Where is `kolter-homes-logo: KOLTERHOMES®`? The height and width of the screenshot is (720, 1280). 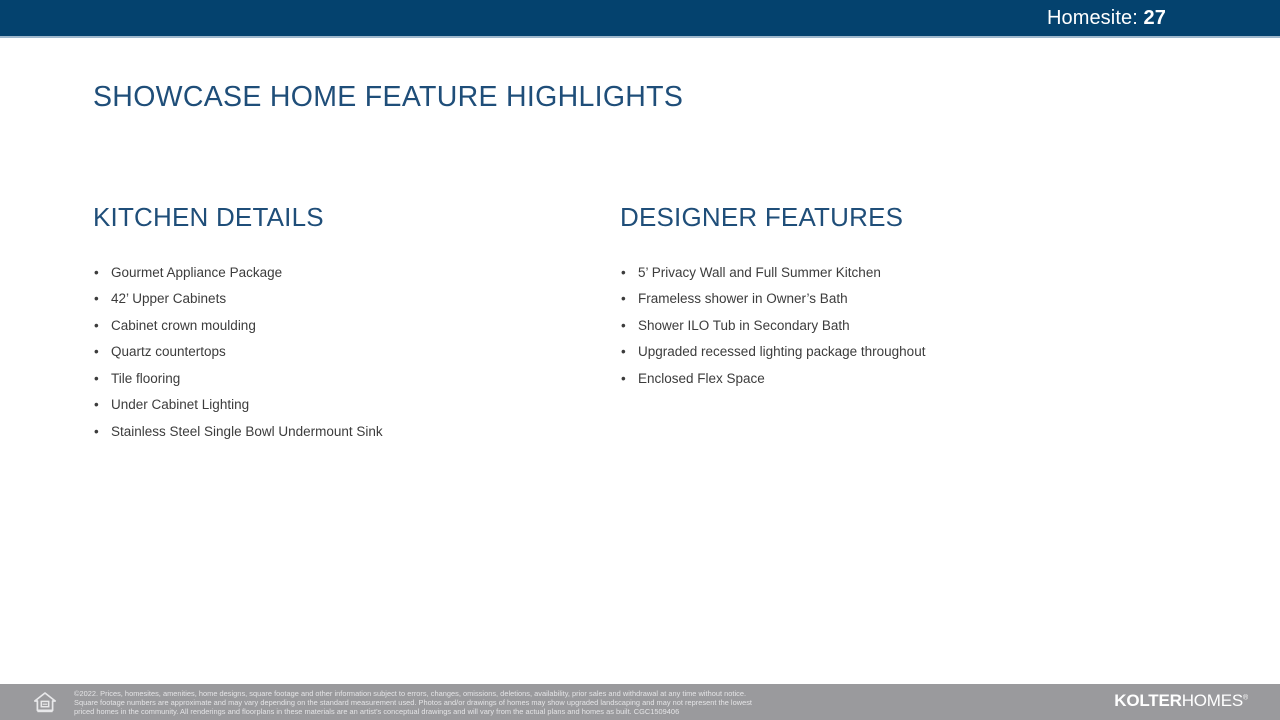 kolter-homes-logo: KOLTERHOMES® is located at coordinates (1181, 701).